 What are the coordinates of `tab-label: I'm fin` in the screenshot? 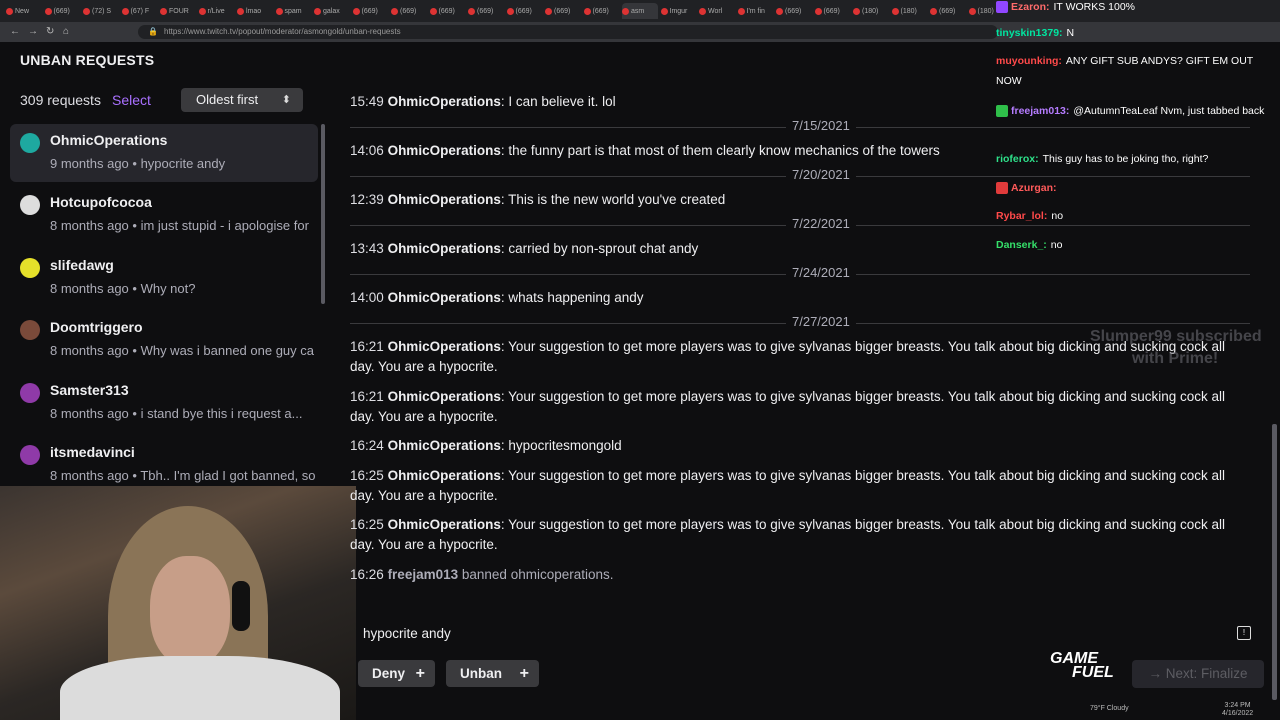 It's located at (755, 11).